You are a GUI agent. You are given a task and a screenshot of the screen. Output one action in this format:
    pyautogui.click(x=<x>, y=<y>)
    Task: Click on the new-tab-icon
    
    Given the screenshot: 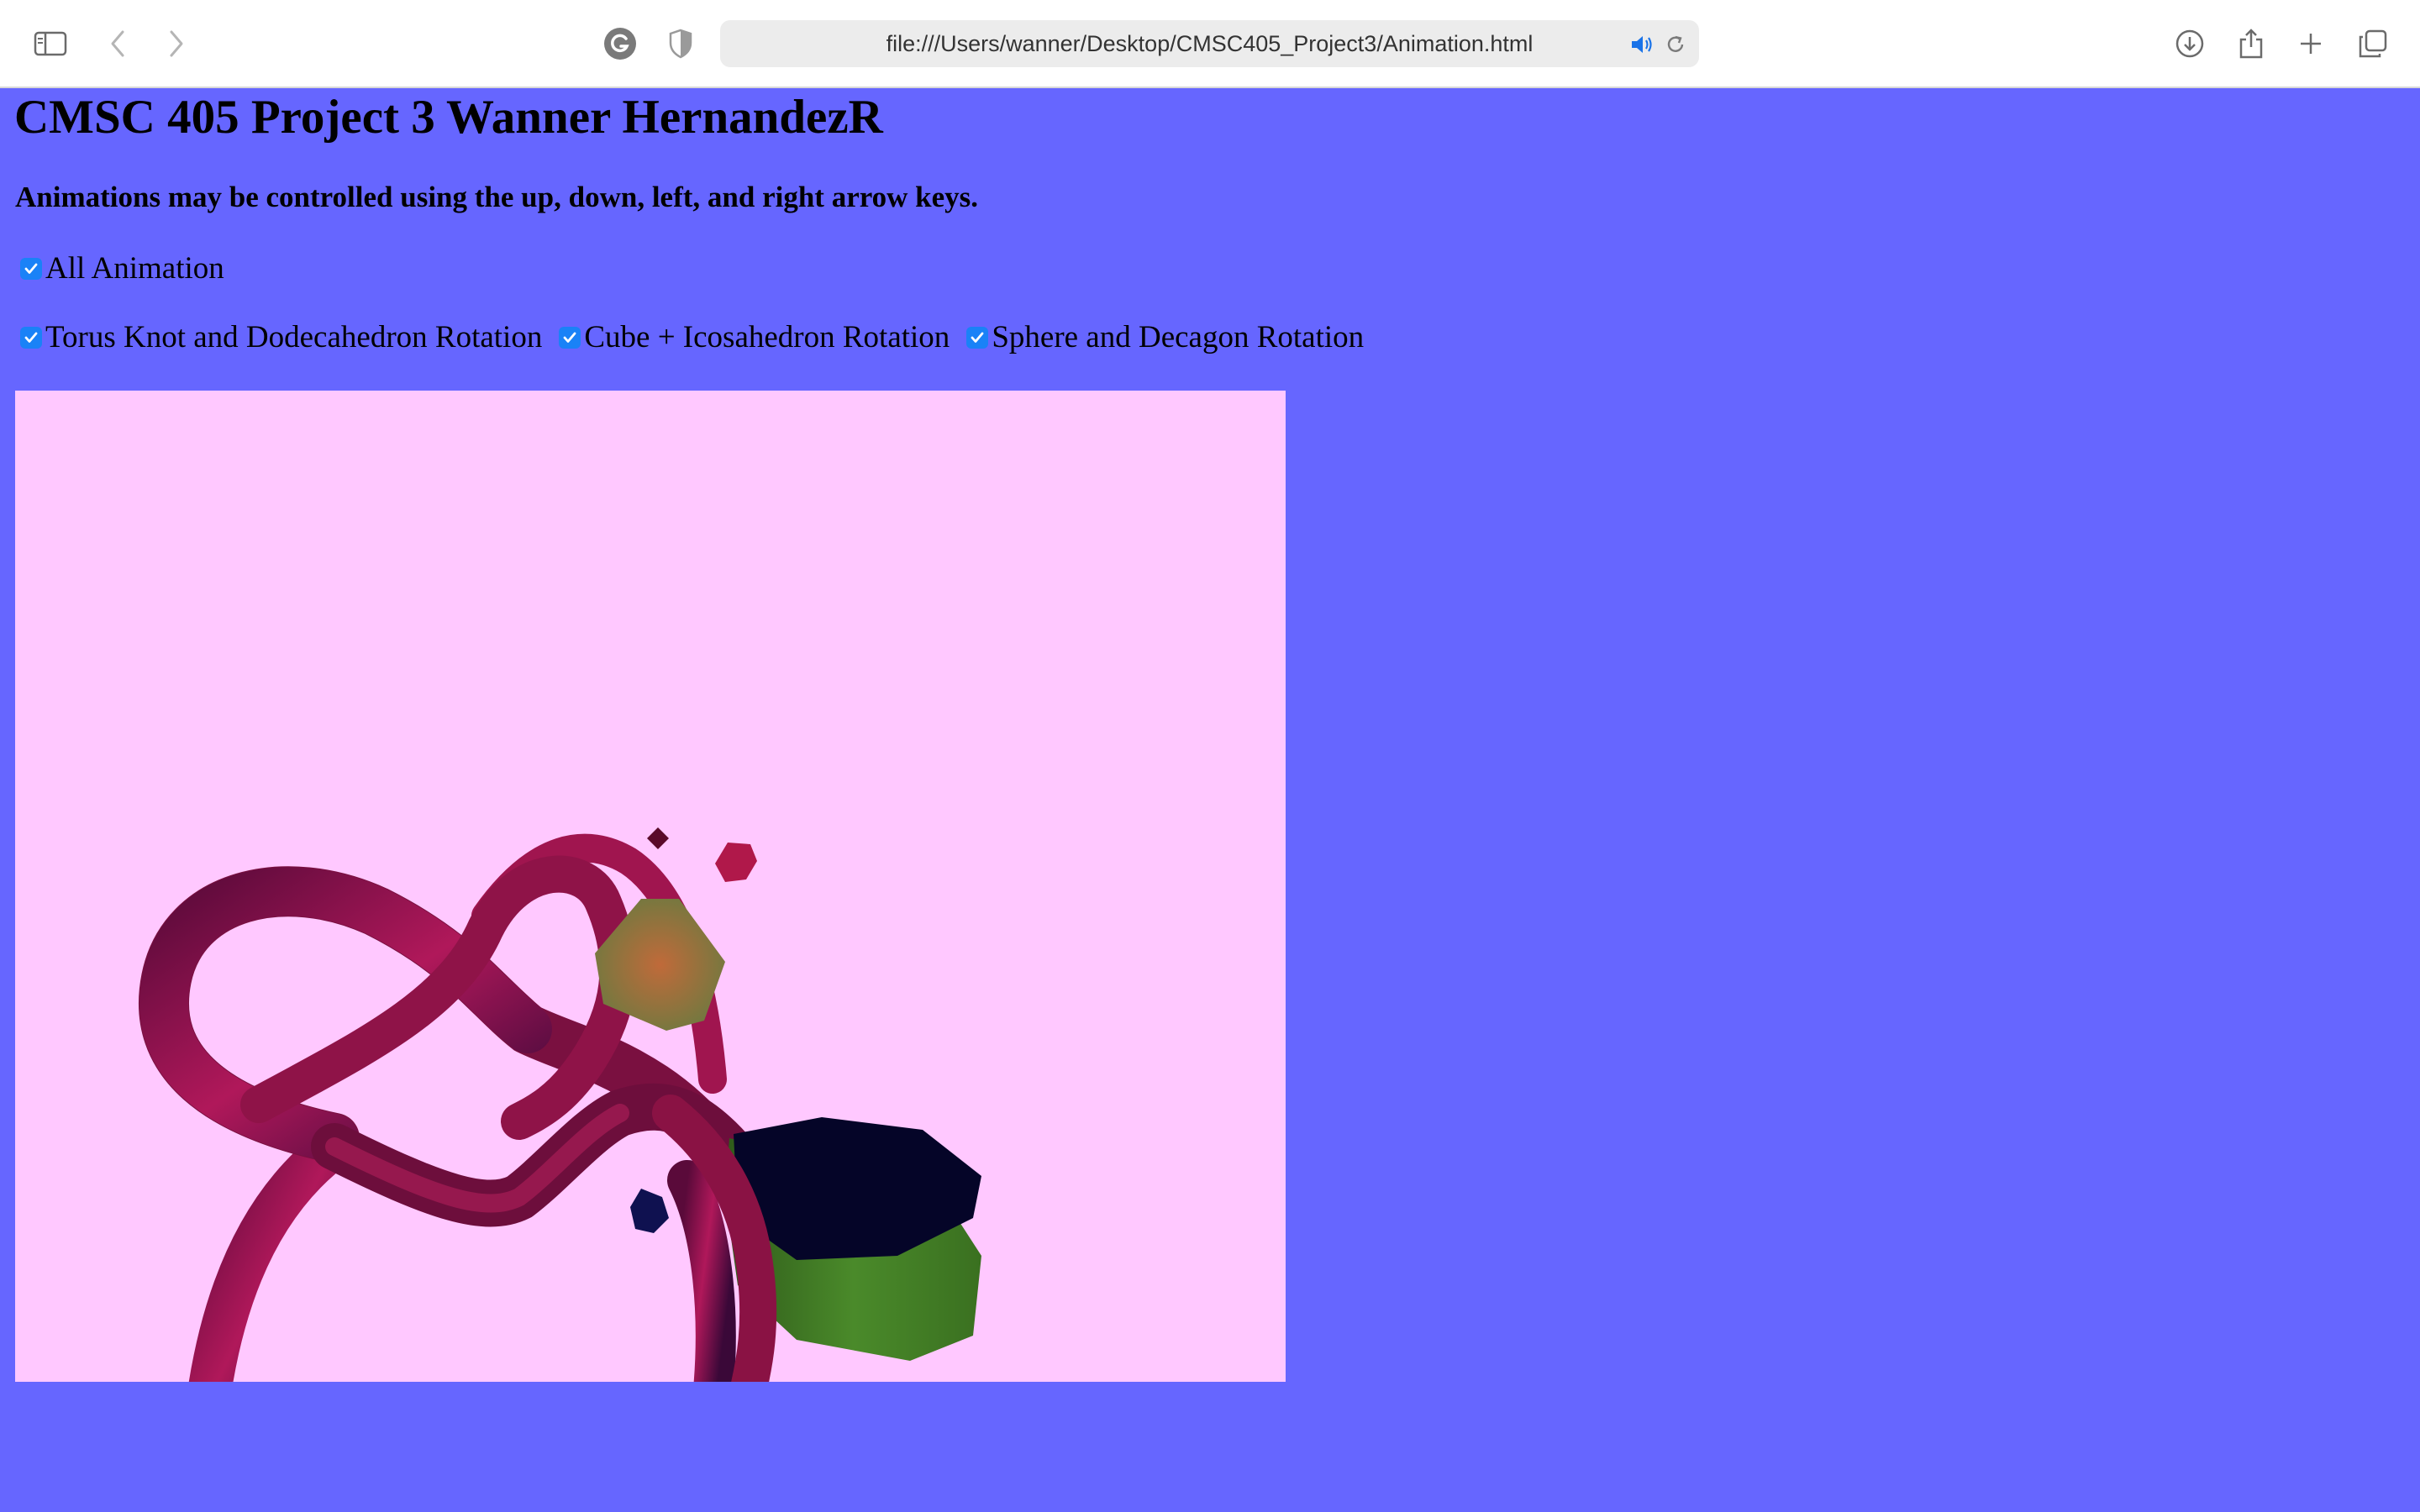 What is the action you would take?
    pyautogui.click(x=2311, y=44)
    